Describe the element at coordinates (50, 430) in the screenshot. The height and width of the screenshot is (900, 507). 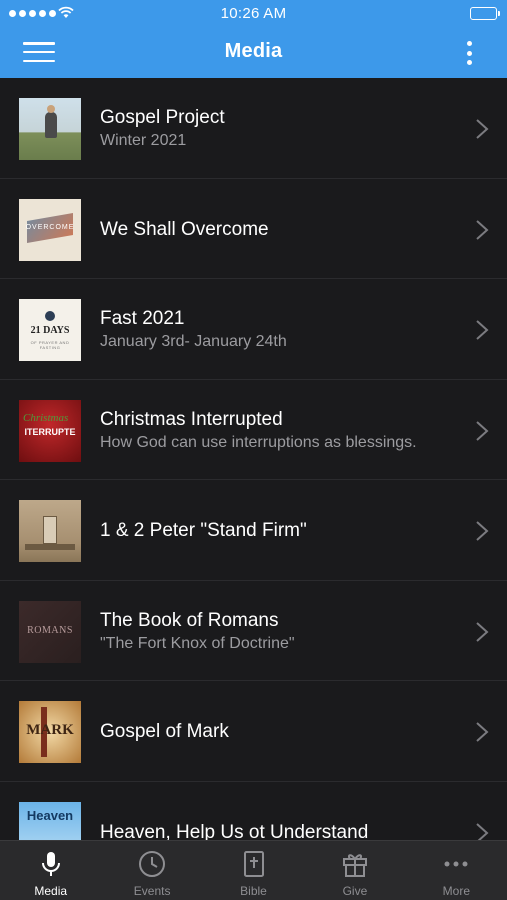
I see `christmas-interrupted-thumbnail: Christmas ITERRUPTE` at that location.